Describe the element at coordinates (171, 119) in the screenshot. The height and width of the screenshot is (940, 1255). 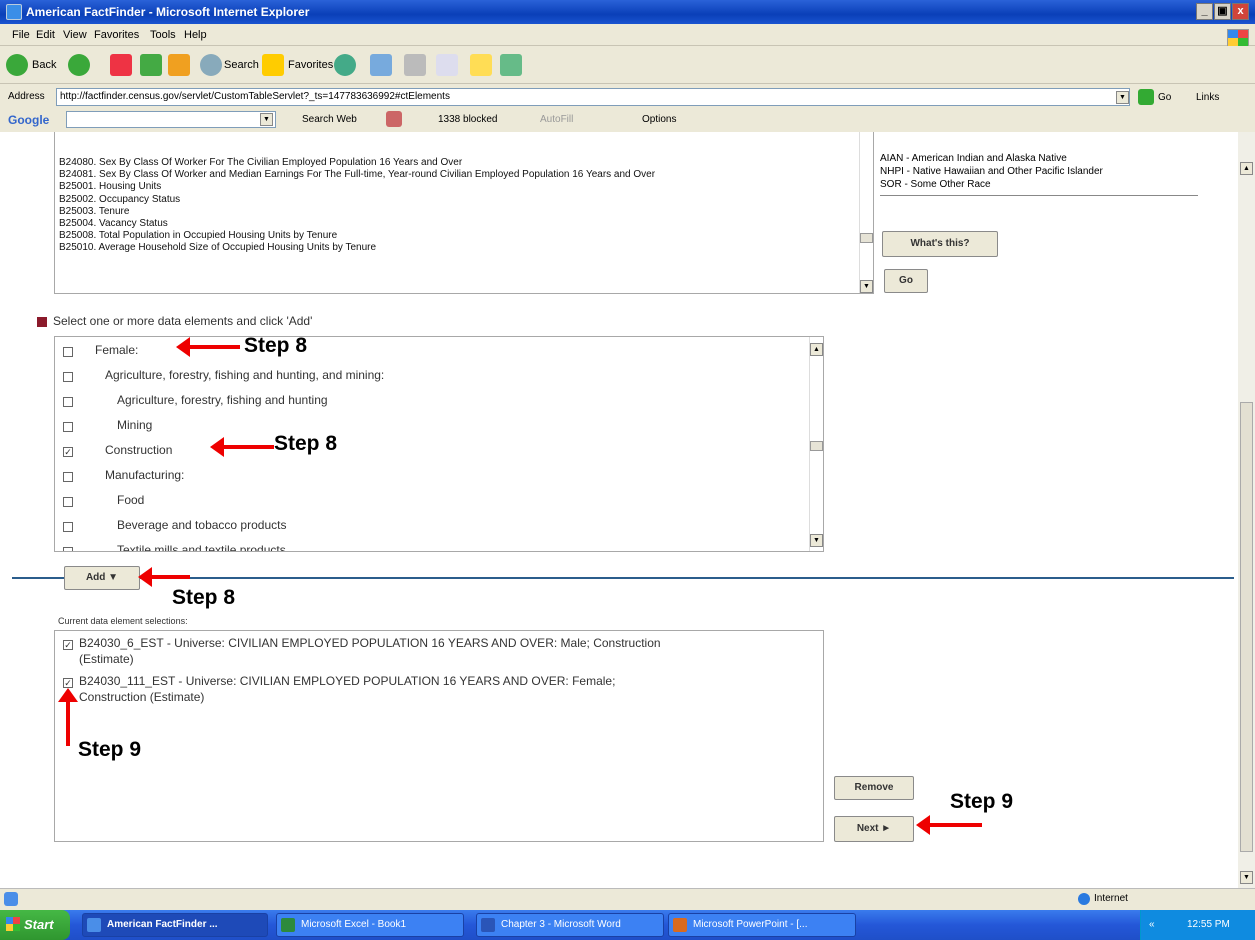
I see `google-search-input` at that location.